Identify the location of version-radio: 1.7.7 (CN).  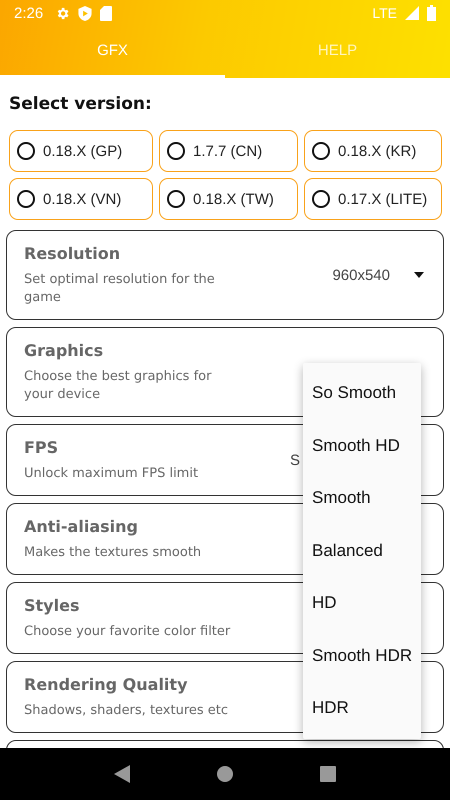
(228, 151).